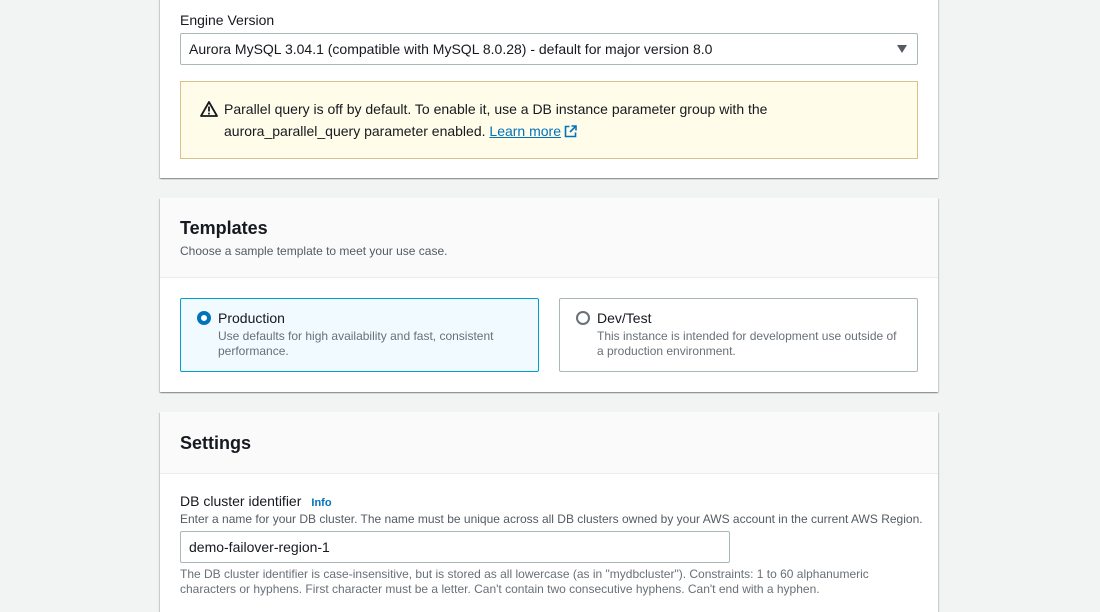  I want to click on cluster-identifier-label-row: DB cluster identifier Info, so click(256, 501).